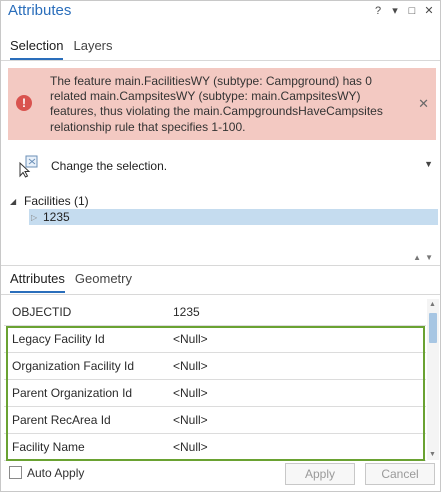  Describe the element at coordinates (56, 201) in the screenshot. I see `tree-node-label: Facilities (1)` at that location.